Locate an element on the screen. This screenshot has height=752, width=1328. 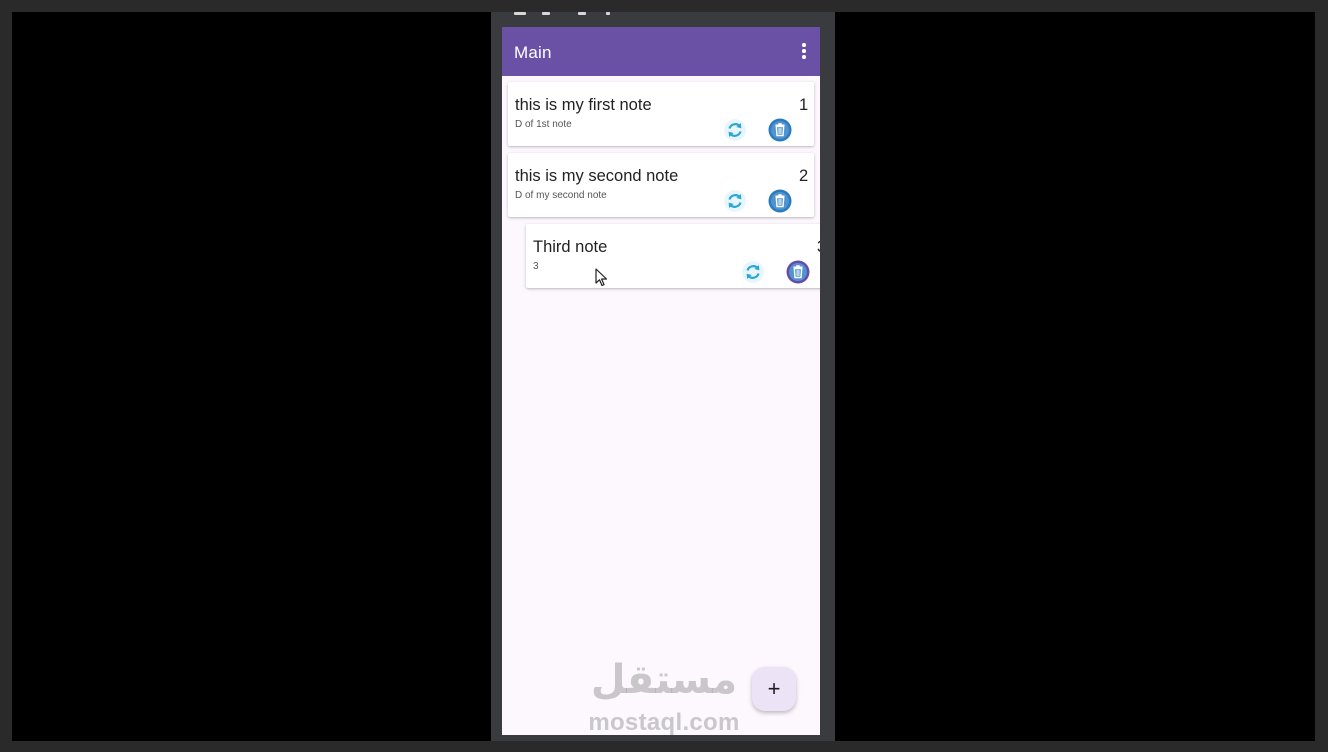
app-bar: Main is located at coordinates (661, 51).